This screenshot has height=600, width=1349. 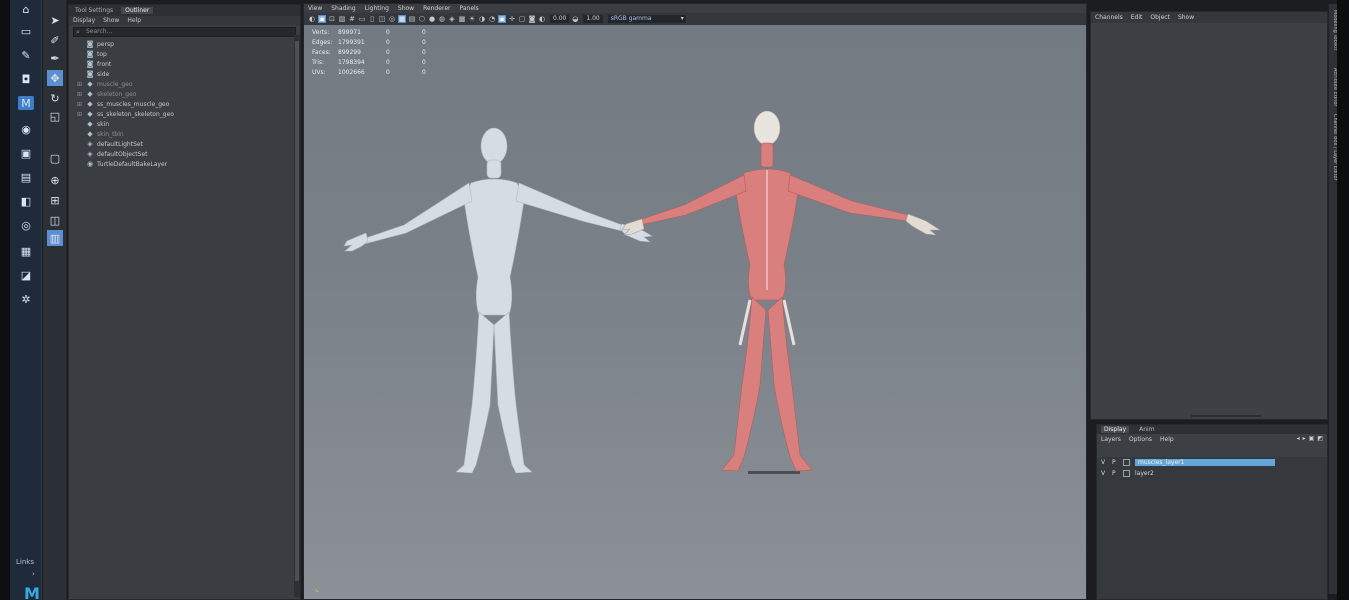 What do you see at coordinates (188, 64) in the screenshot?
I see `outliner-item: ◙ front` at bounding box center [188, 64].